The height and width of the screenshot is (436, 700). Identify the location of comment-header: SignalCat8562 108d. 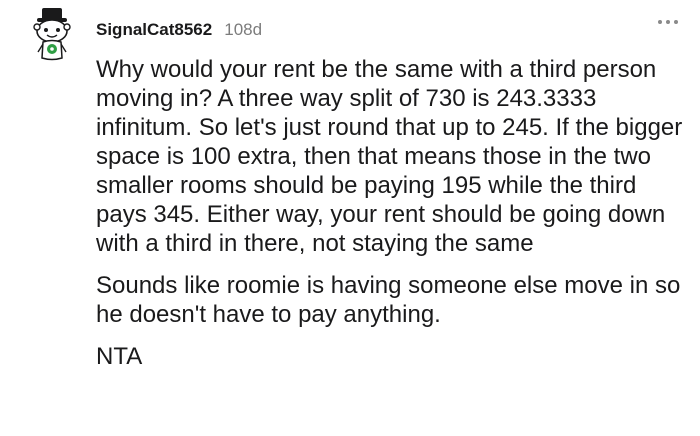
(179, 30).